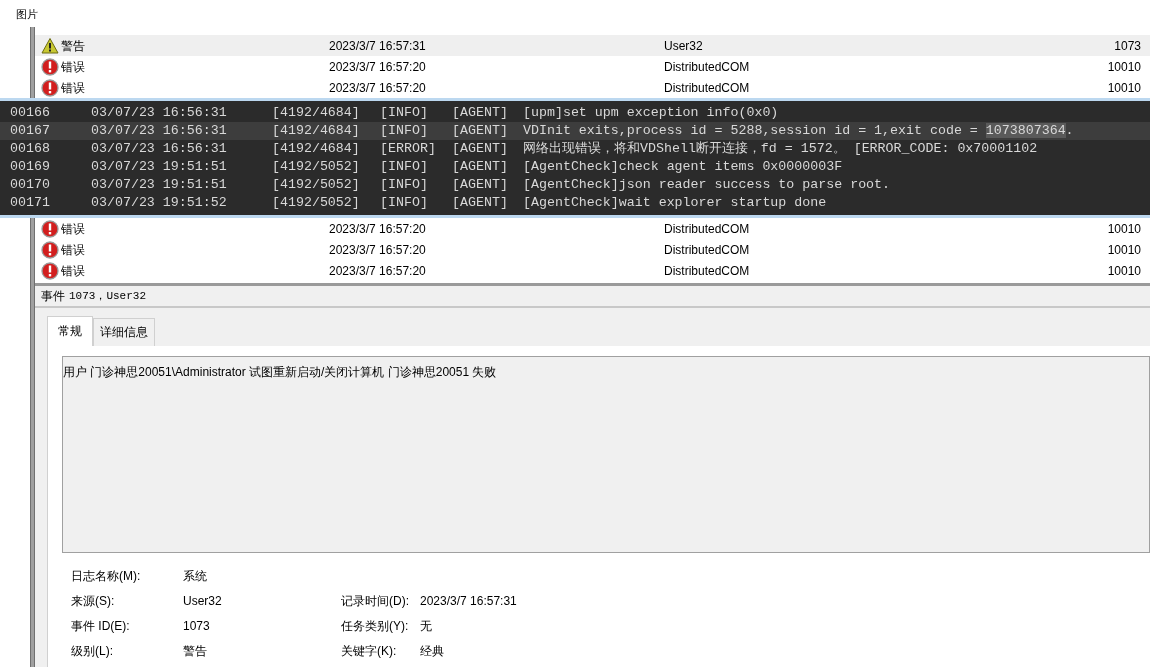 The image size is (1150, 667). What do you see at coordinates (780, 149) in the screenshot?
I see `log-message: 网络出现错误，将和VDShell断开连接，fd = 1572。 [ERROR_CODE: 0x70001102` at bounding box center [780, 149].